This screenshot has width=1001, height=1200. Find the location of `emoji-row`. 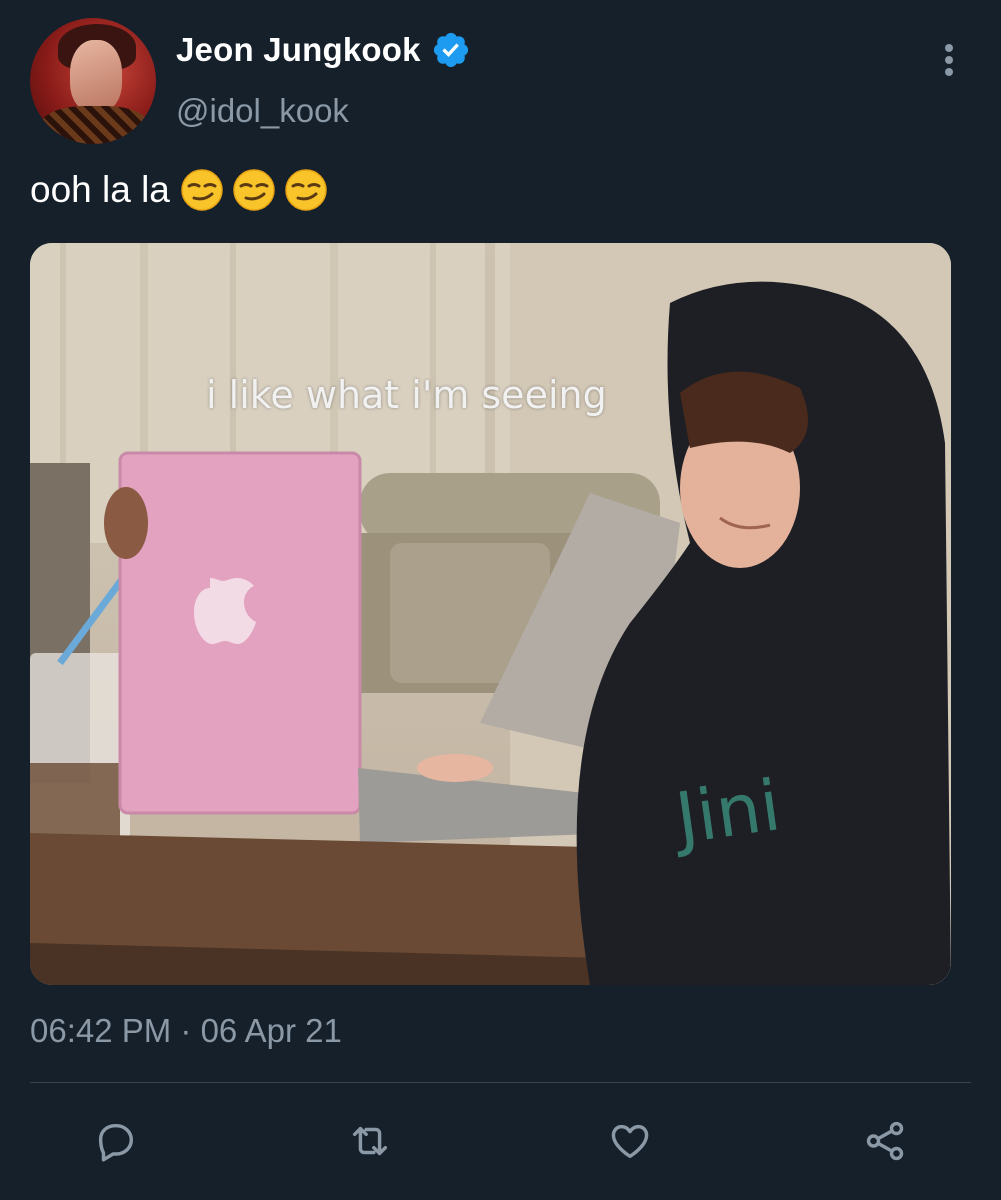

emoji-row is located at coordinates (258, 190).